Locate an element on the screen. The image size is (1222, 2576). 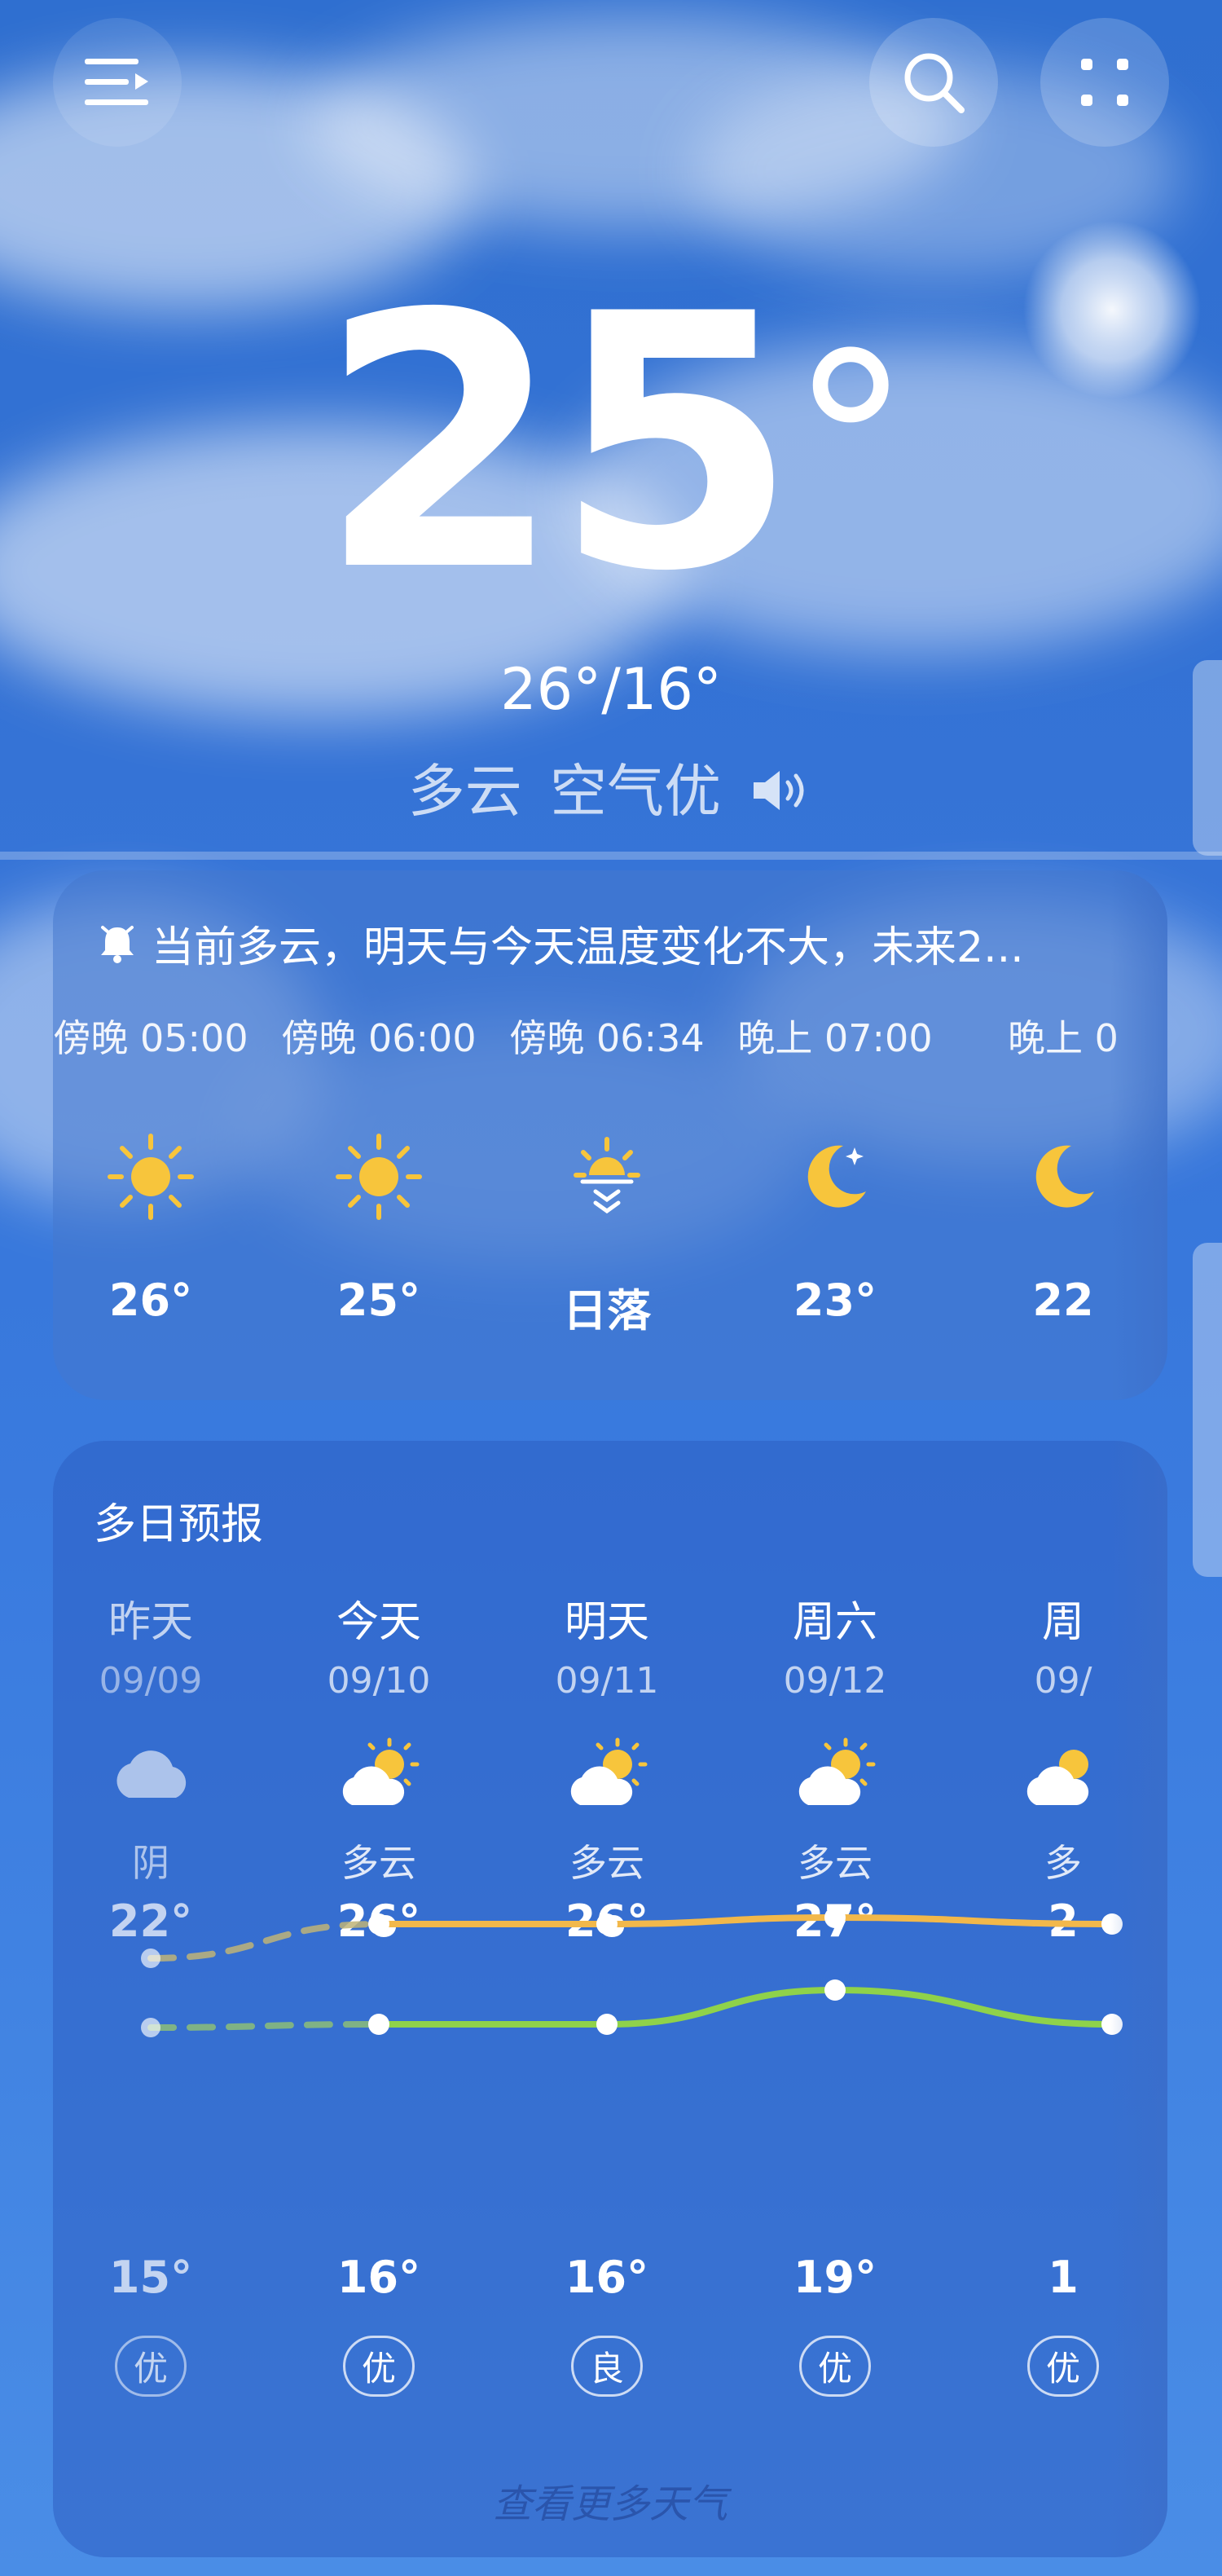
sunset-icon is located at coordinates (607, 1175).